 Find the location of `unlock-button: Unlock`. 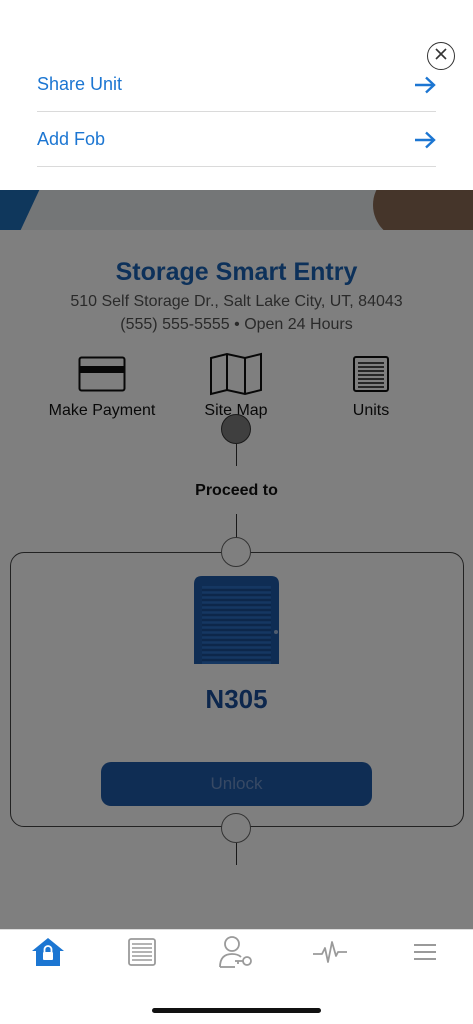

unlock-button: Unlock is located at coordinates (236, 784).